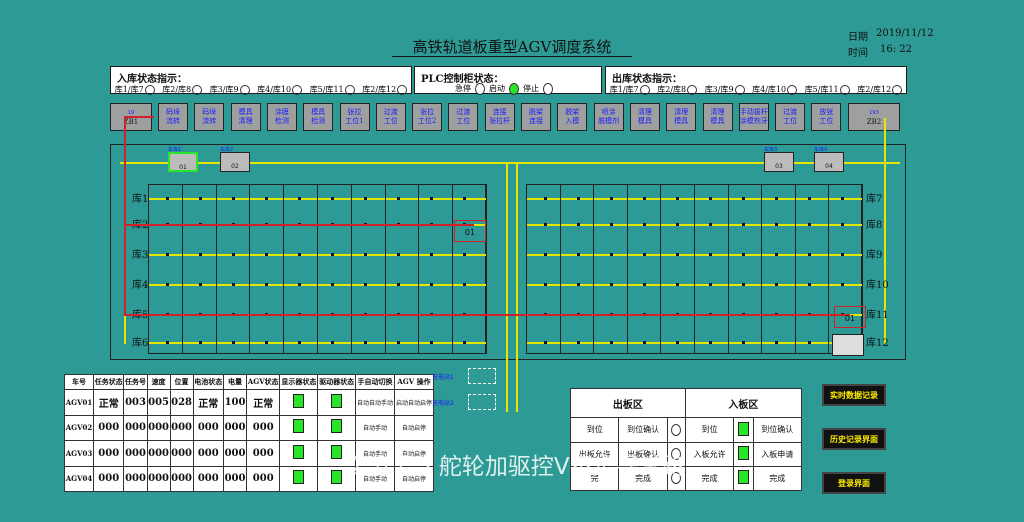 The width and height of the screenshot is (1024, 522). Describe the element at coordinates (140, 343) in the screenshot. I see `store-label-left-6: 库6` at that location.